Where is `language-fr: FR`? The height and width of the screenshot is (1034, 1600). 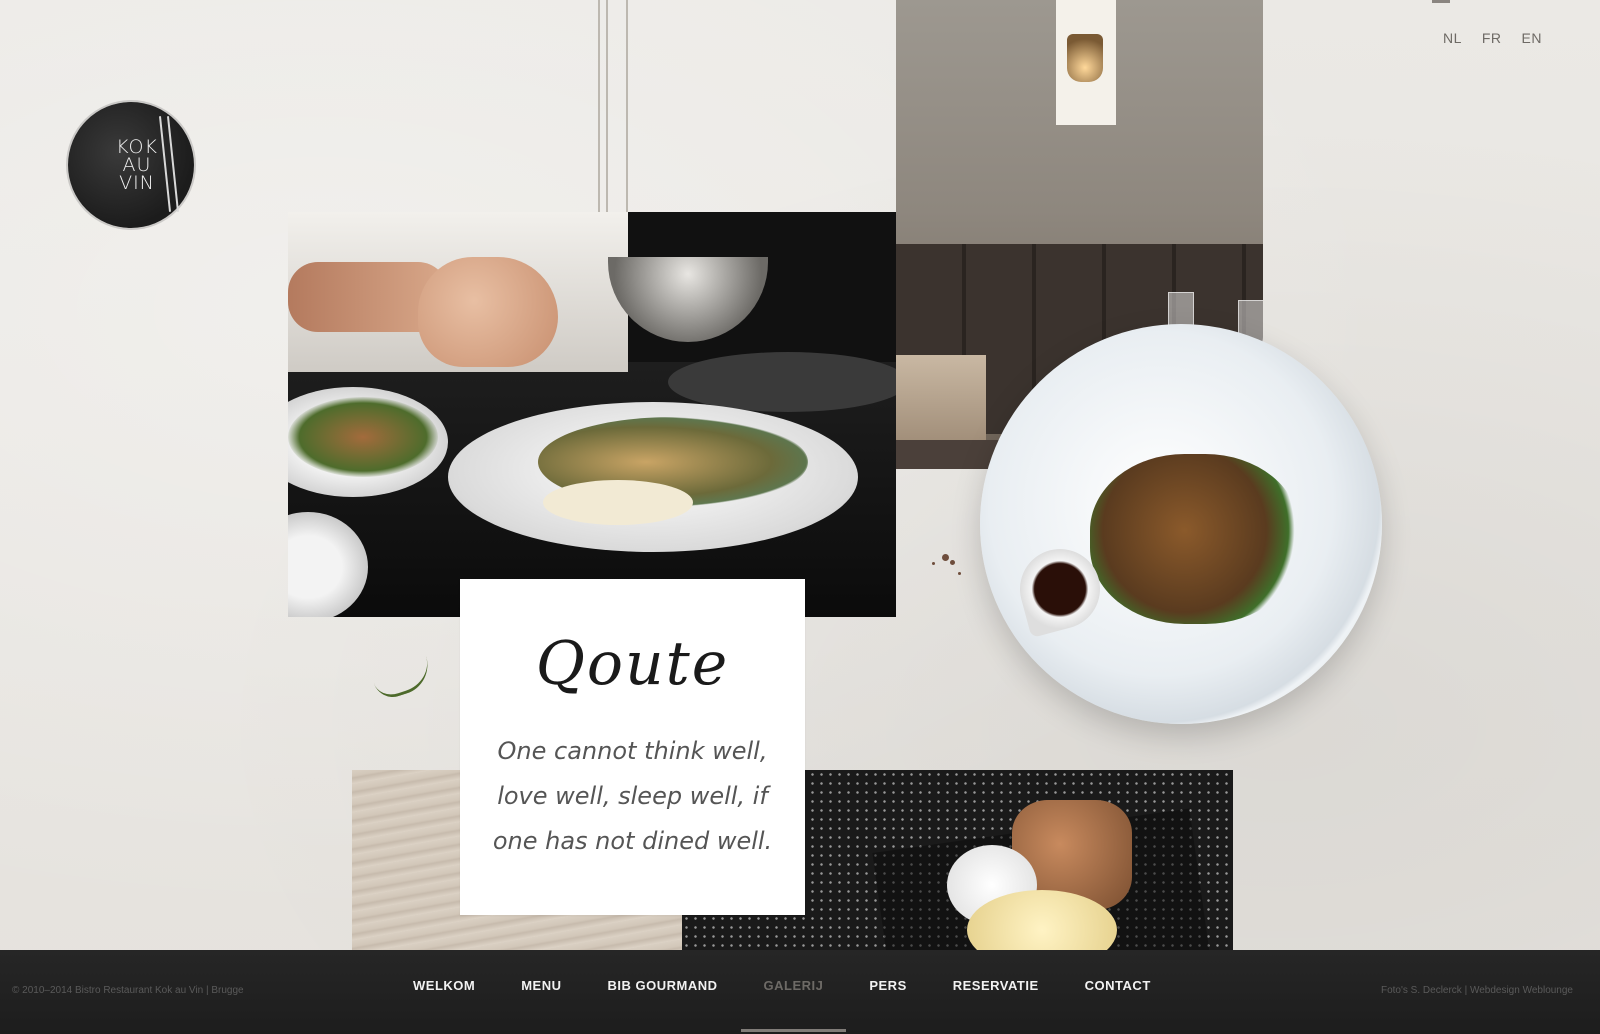 language-fr: FR is located at coordinates (1492, 38).